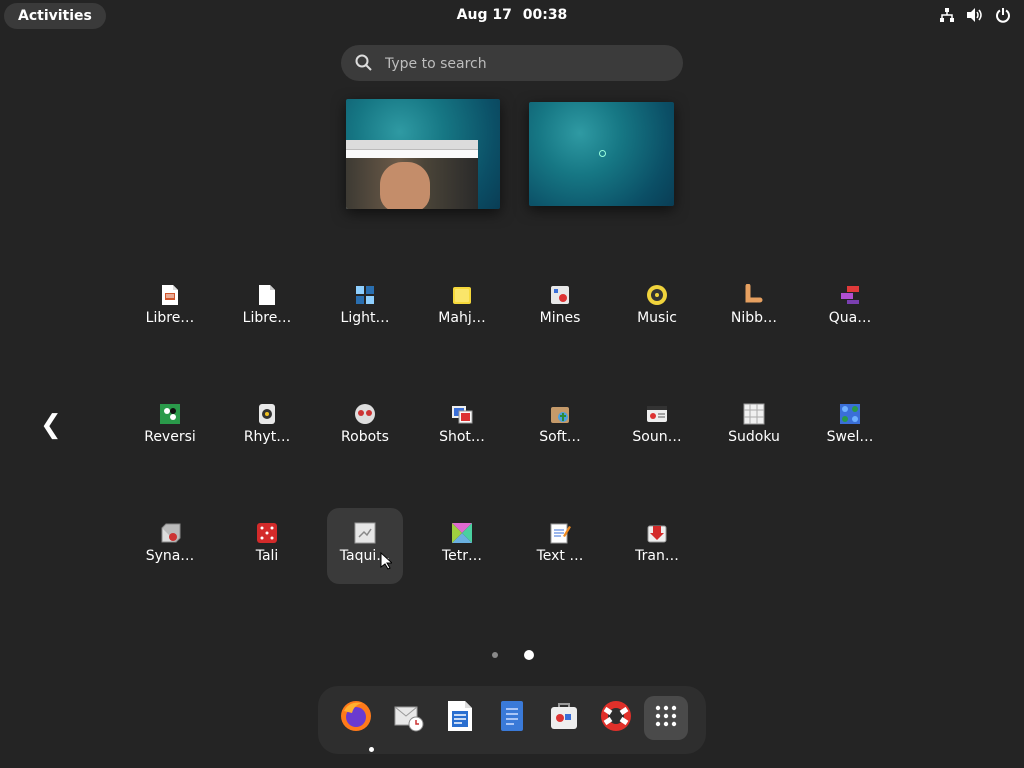 The height and width of the screenshot is (768, 1024). What do you see at coordinates (850, 414) in the screenshot?
I see `swell-foop-icon` at bounding box center [850, 414].